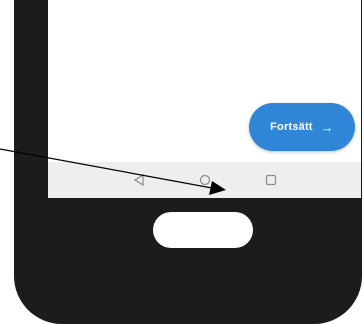 The width and height of the screenshot is (364, 324). I want to click on back-icon, so click(138, 180).